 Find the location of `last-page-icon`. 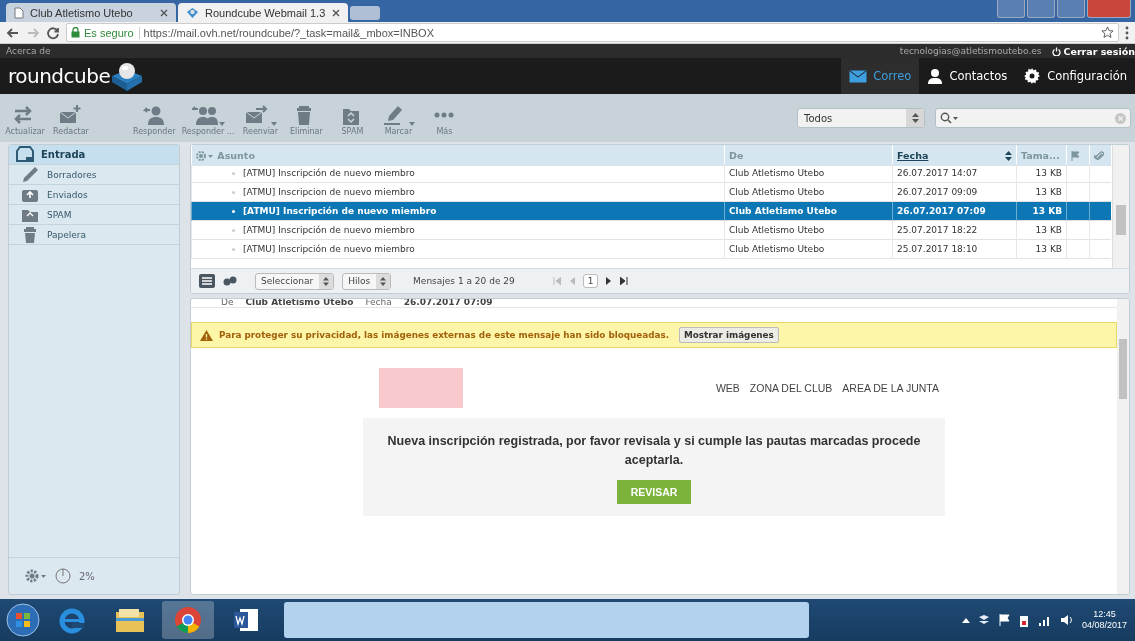

last-page-icon is located at coordinates (624, 281).